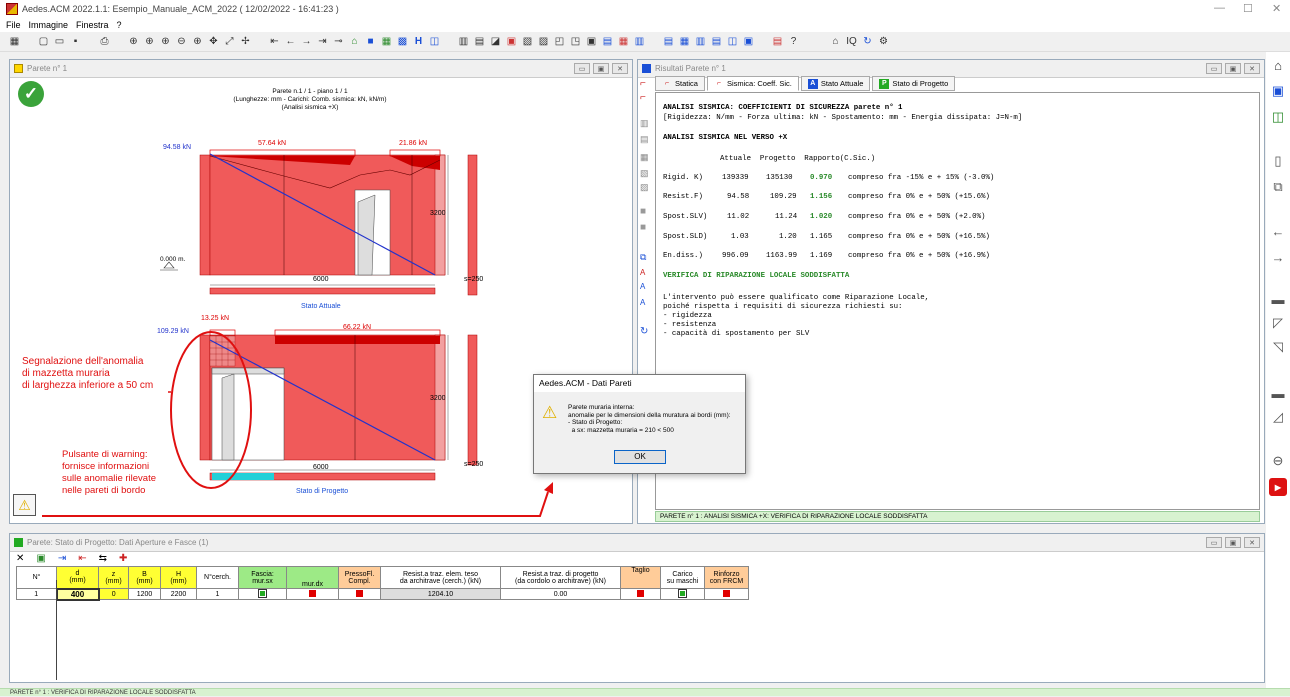 The width and height of the screenshot is (1290, 697). I want to click on tool7-icon: ◰, so click(559, 41).